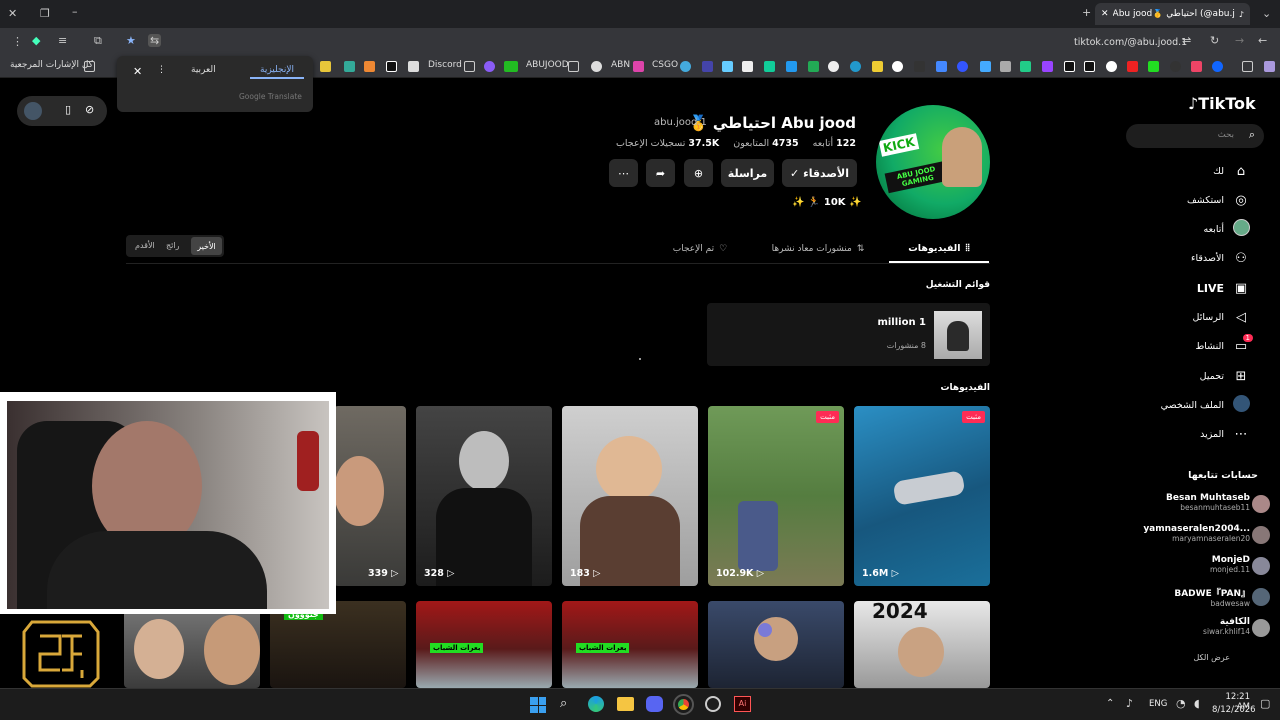 The image size is (1280, 720). What do you see at coordinates (665, 65) in the screenshot?
I see `bookmark-csgo: CSGO` at bounding box center [665, 65].